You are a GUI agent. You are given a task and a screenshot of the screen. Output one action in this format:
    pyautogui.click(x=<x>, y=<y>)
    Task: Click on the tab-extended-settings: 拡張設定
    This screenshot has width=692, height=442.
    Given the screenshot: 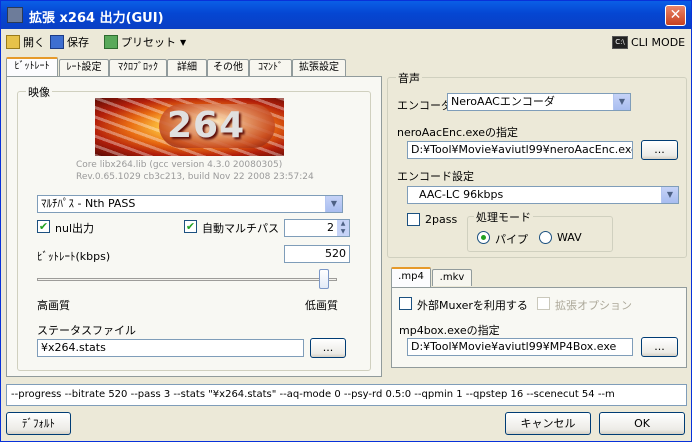 What is the action you would take?
    pyautogui.click(x=319, y=67)
    